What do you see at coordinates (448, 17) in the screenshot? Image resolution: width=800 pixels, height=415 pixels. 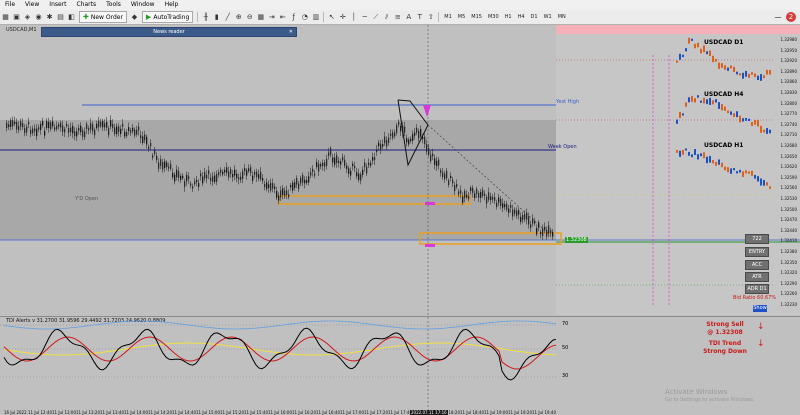 I see `tf-m1: M1` at bounding box center [448, 17].